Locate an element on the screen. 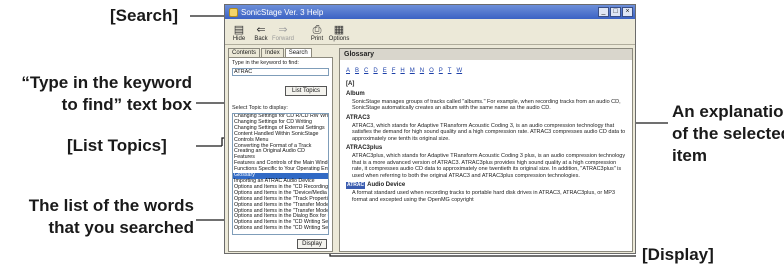 The height and width of the screenshot is (270, 784). explanation-callout-line-2: of the selected is located at coordinates (728, 133).